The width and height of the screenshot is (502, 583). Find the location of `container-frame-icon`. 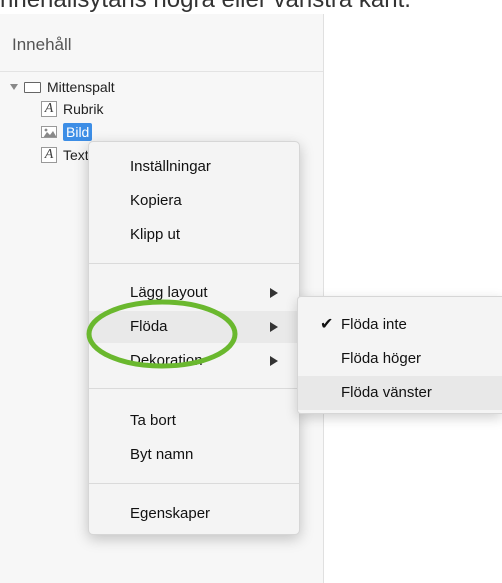

container-frame-icon is located at coordinates (32, 87).